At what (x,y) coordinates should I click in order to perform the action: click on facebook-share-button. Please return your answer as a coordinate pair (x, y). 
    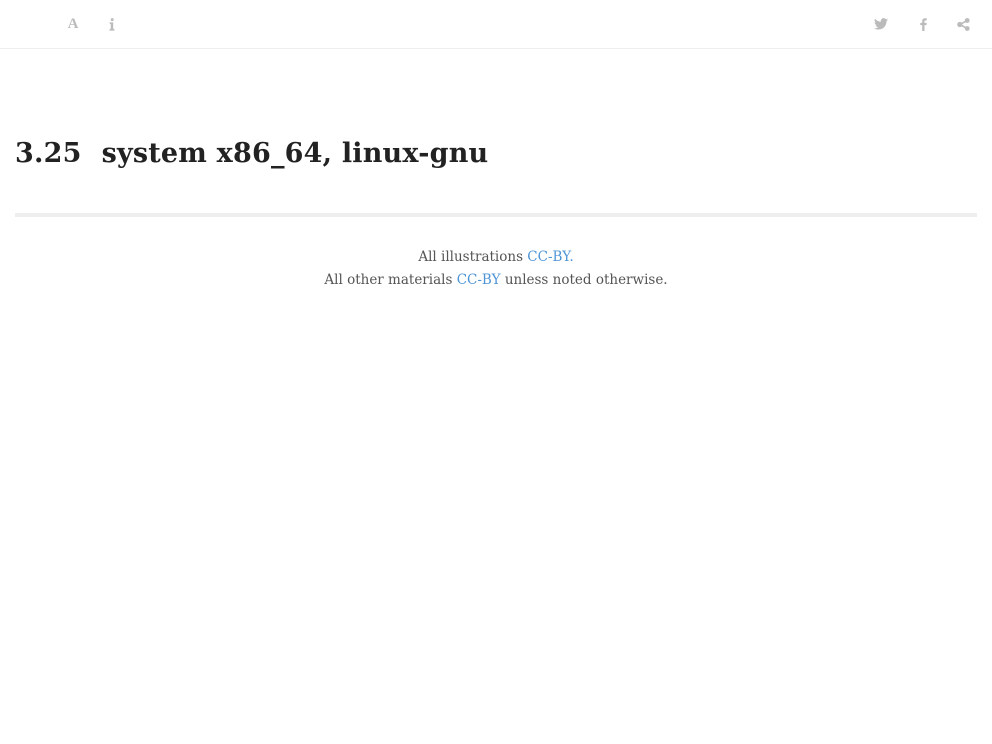
    Looking at the image, I should click on (923, 24).